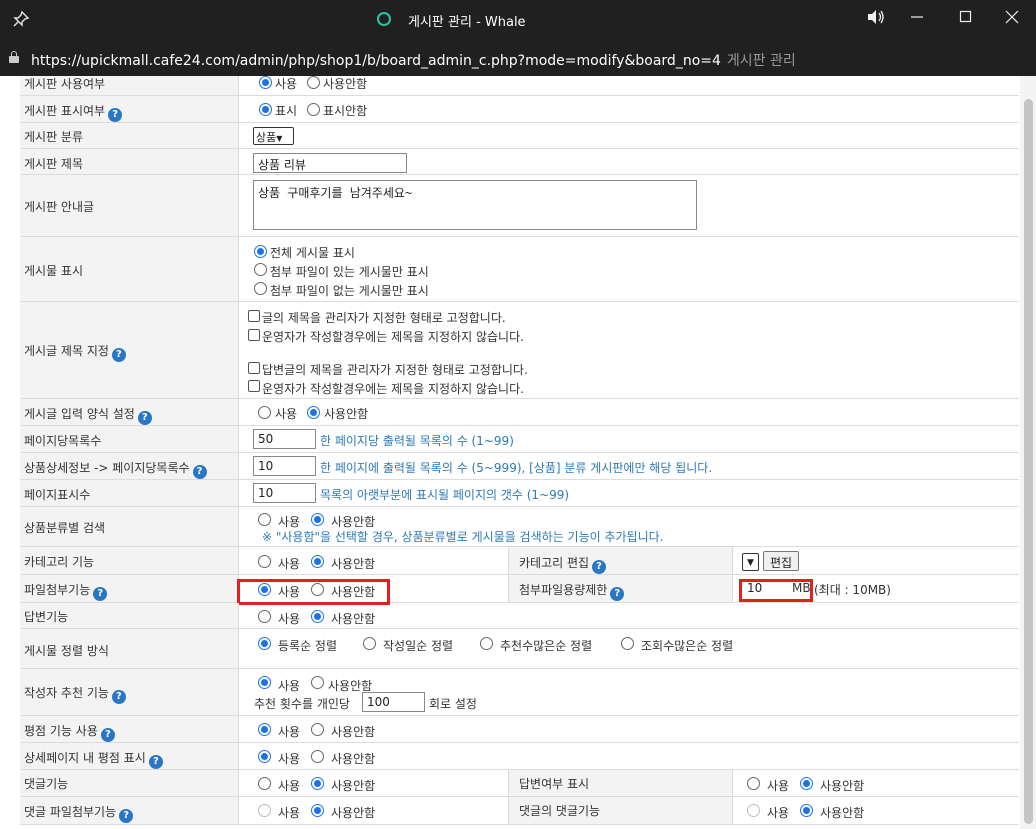 Image resolution: width=1036 pixels, height=829 pixels. What do you see at coordinates (260, 269) in the screenshot?
I see `post-display-radio-with-file` at bounding box center [260, 269].